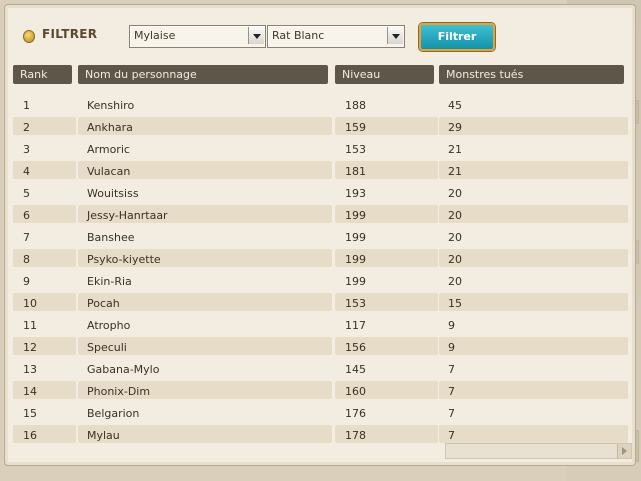 Image resolution: width=641 pixels, height=481 pixels. Describe the element at coordinates (124, 259) in the screenshot. I see `cell-name: Psyko-kiyette` at that location.